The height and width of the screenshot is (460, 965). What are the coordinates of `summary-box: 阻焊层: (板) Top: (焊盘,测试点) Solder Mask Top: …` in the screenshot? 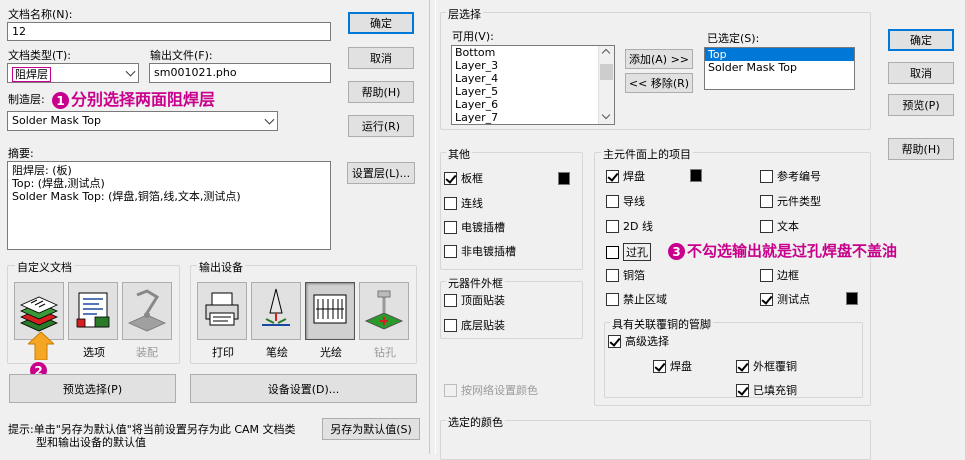 It's located at (169, 205).